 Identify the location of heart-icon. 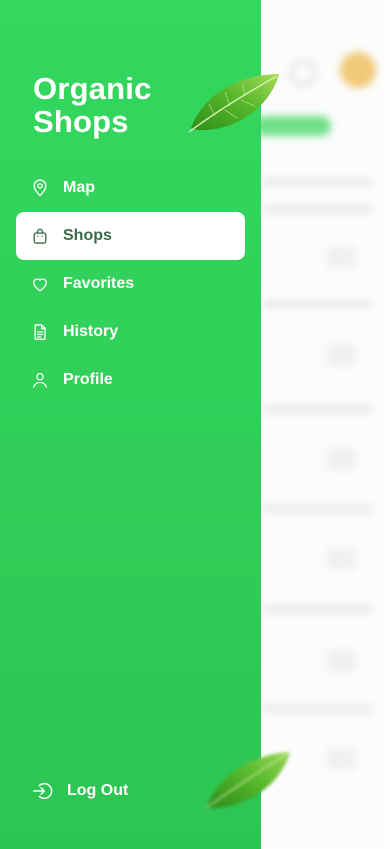
(40, 284).